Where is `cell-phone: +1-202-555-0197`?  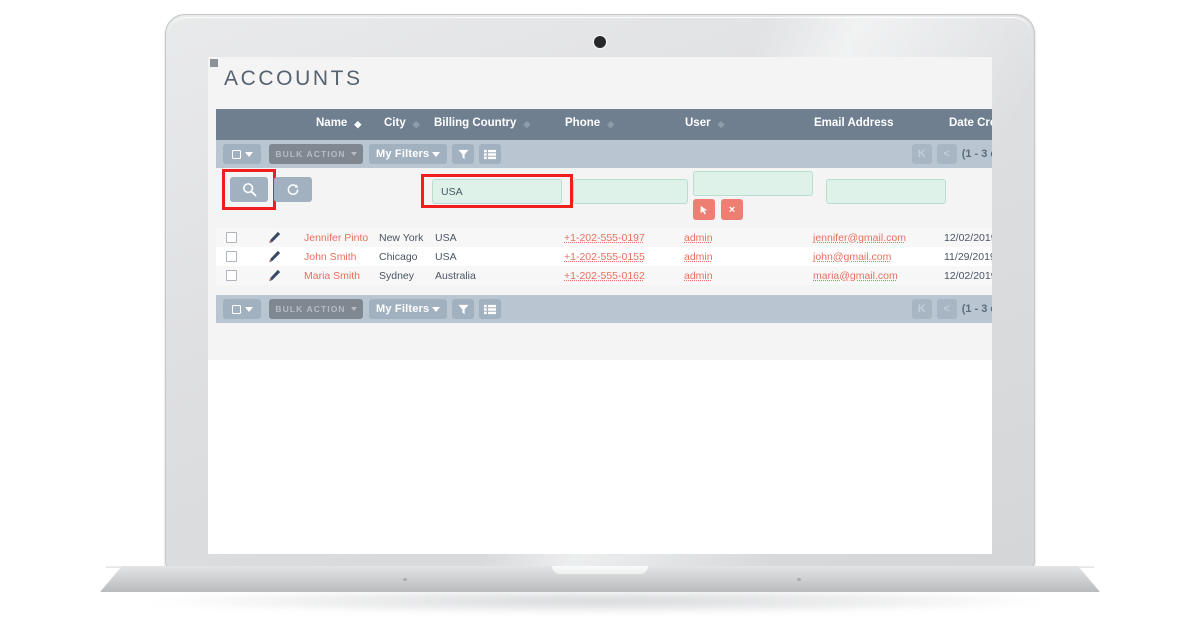 cell-phone: +1-202-555-0197 is located at coordinates (604, 238).